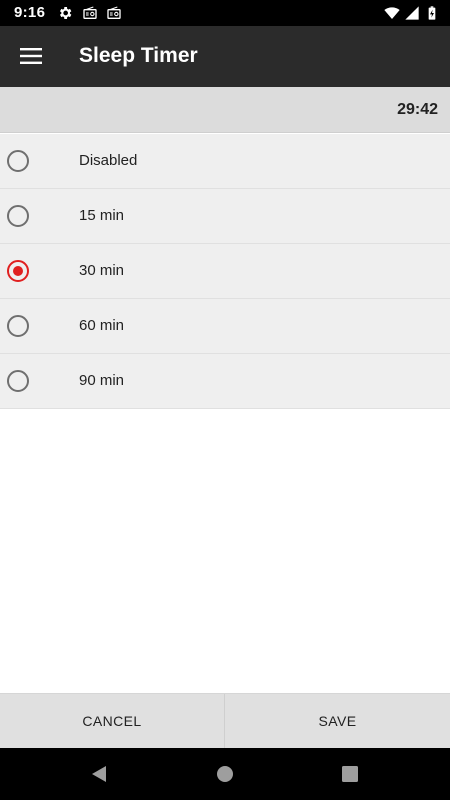  Describe the element at coordinates (225, 216) in the screenshot. I see `option-15-min: 15 min` at that location.